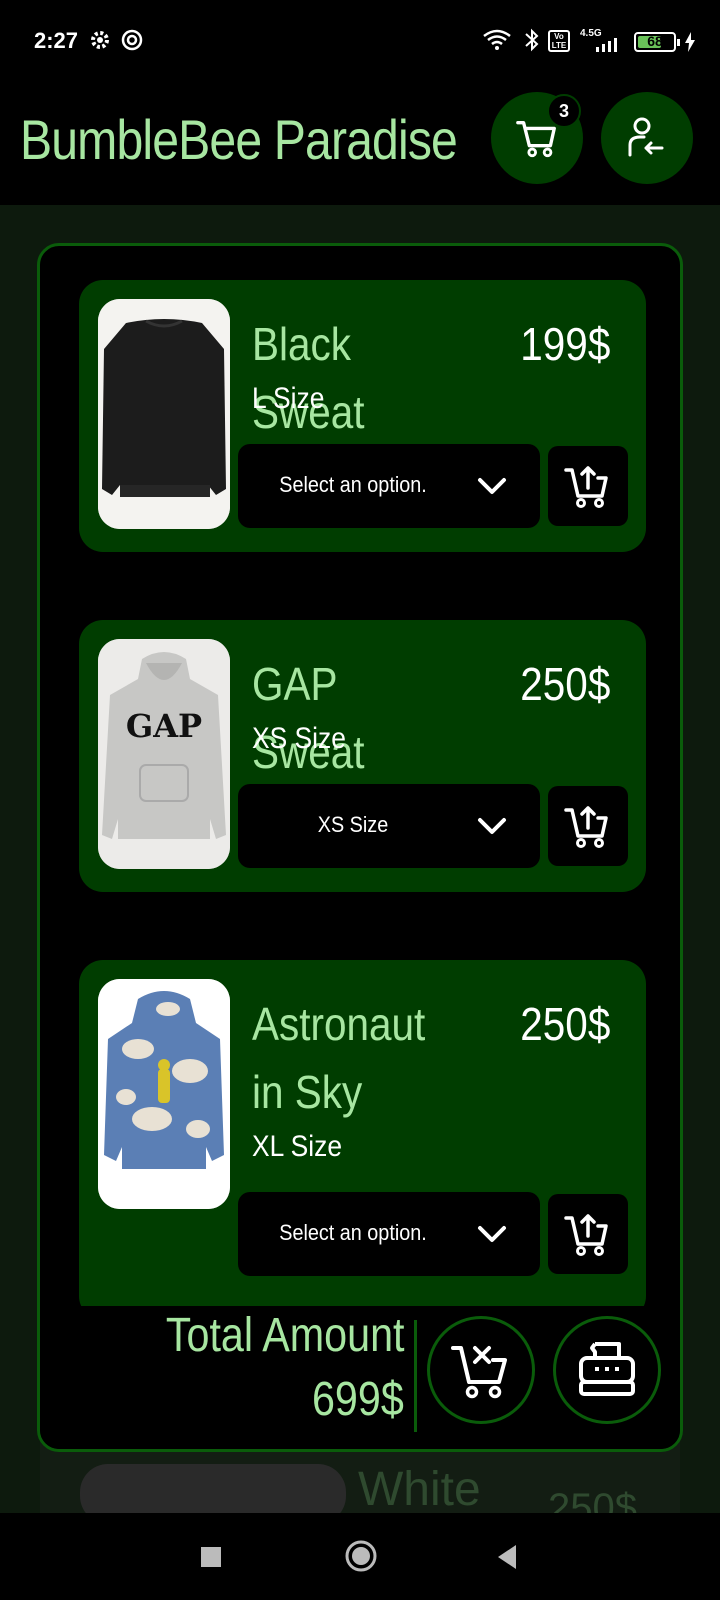 The height and width of the screenshot is (1600, 720). I want to click on system-navigation-bar, so click(360, 1556).